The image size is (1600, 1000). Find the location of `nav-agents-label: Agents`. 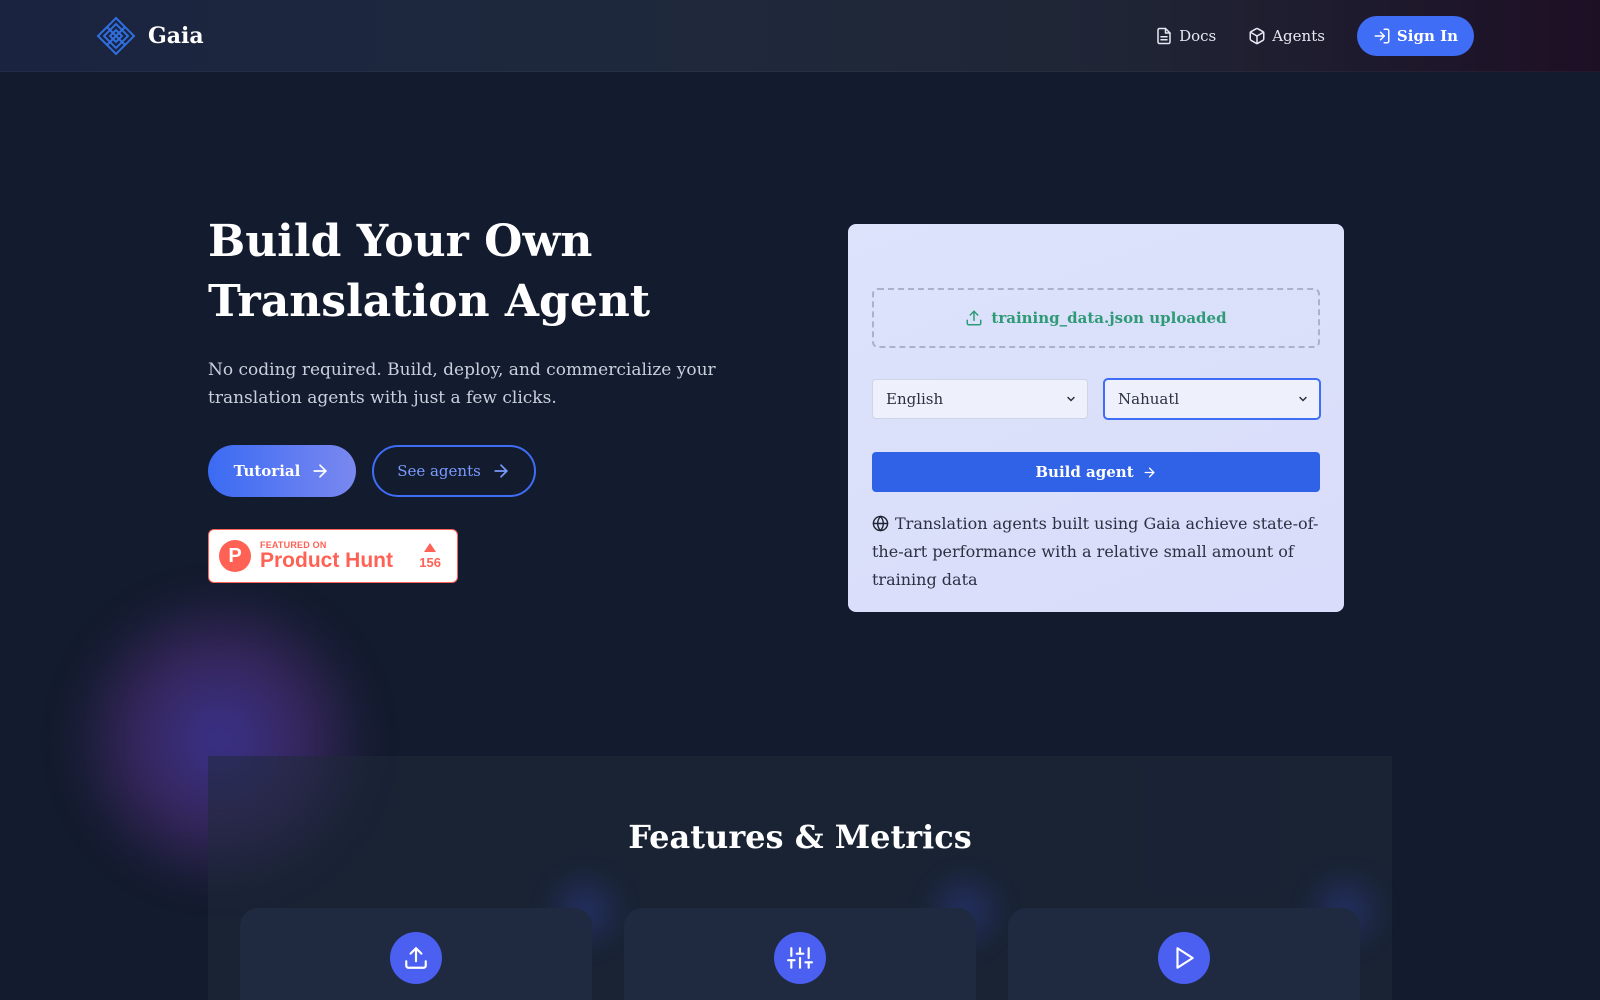

nav-agents-label: Agents is located at coordinates (1298, 36).